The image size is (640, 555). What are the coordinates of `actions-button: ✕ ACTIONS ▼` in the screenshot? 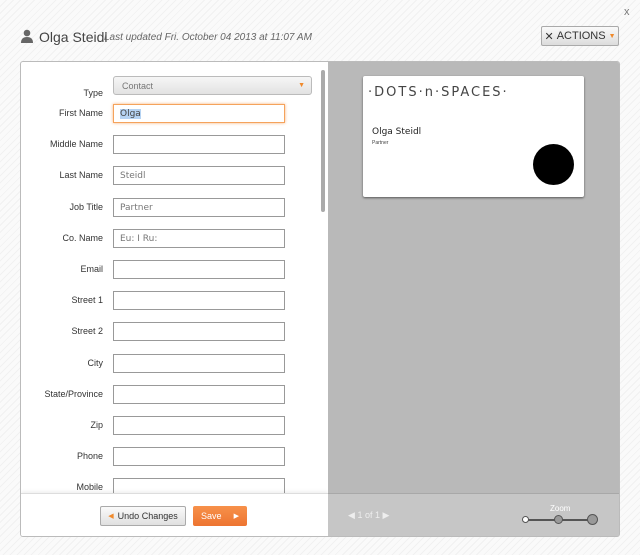 It's located at (580, 36).